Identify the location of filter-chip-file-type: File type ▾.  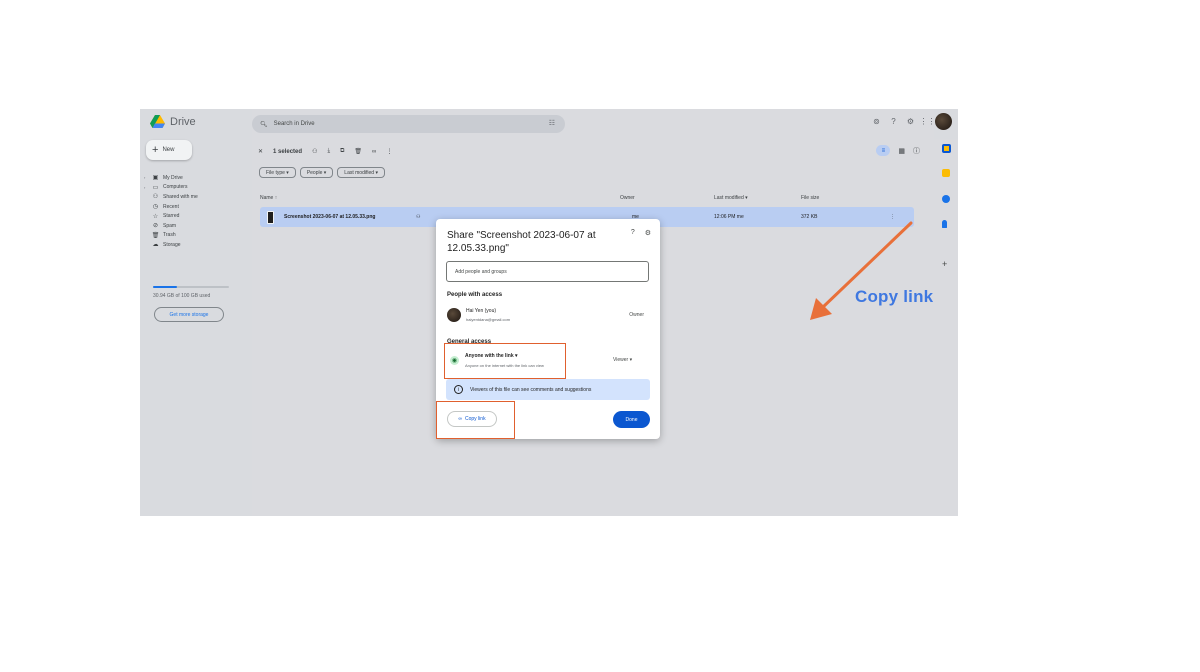
(277, 172).